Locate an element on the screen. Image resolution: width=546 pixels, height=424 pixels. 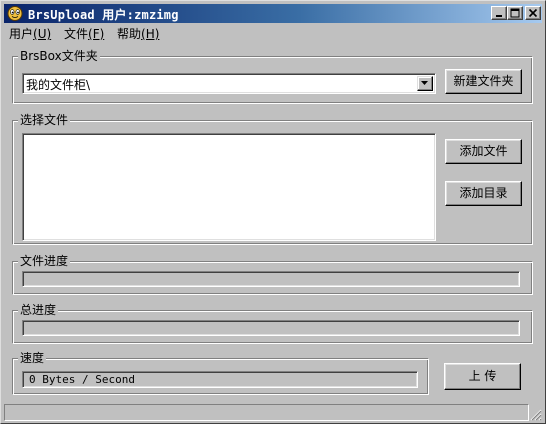
menu-help-label: 帮助 is located at coordinates (129, 34).